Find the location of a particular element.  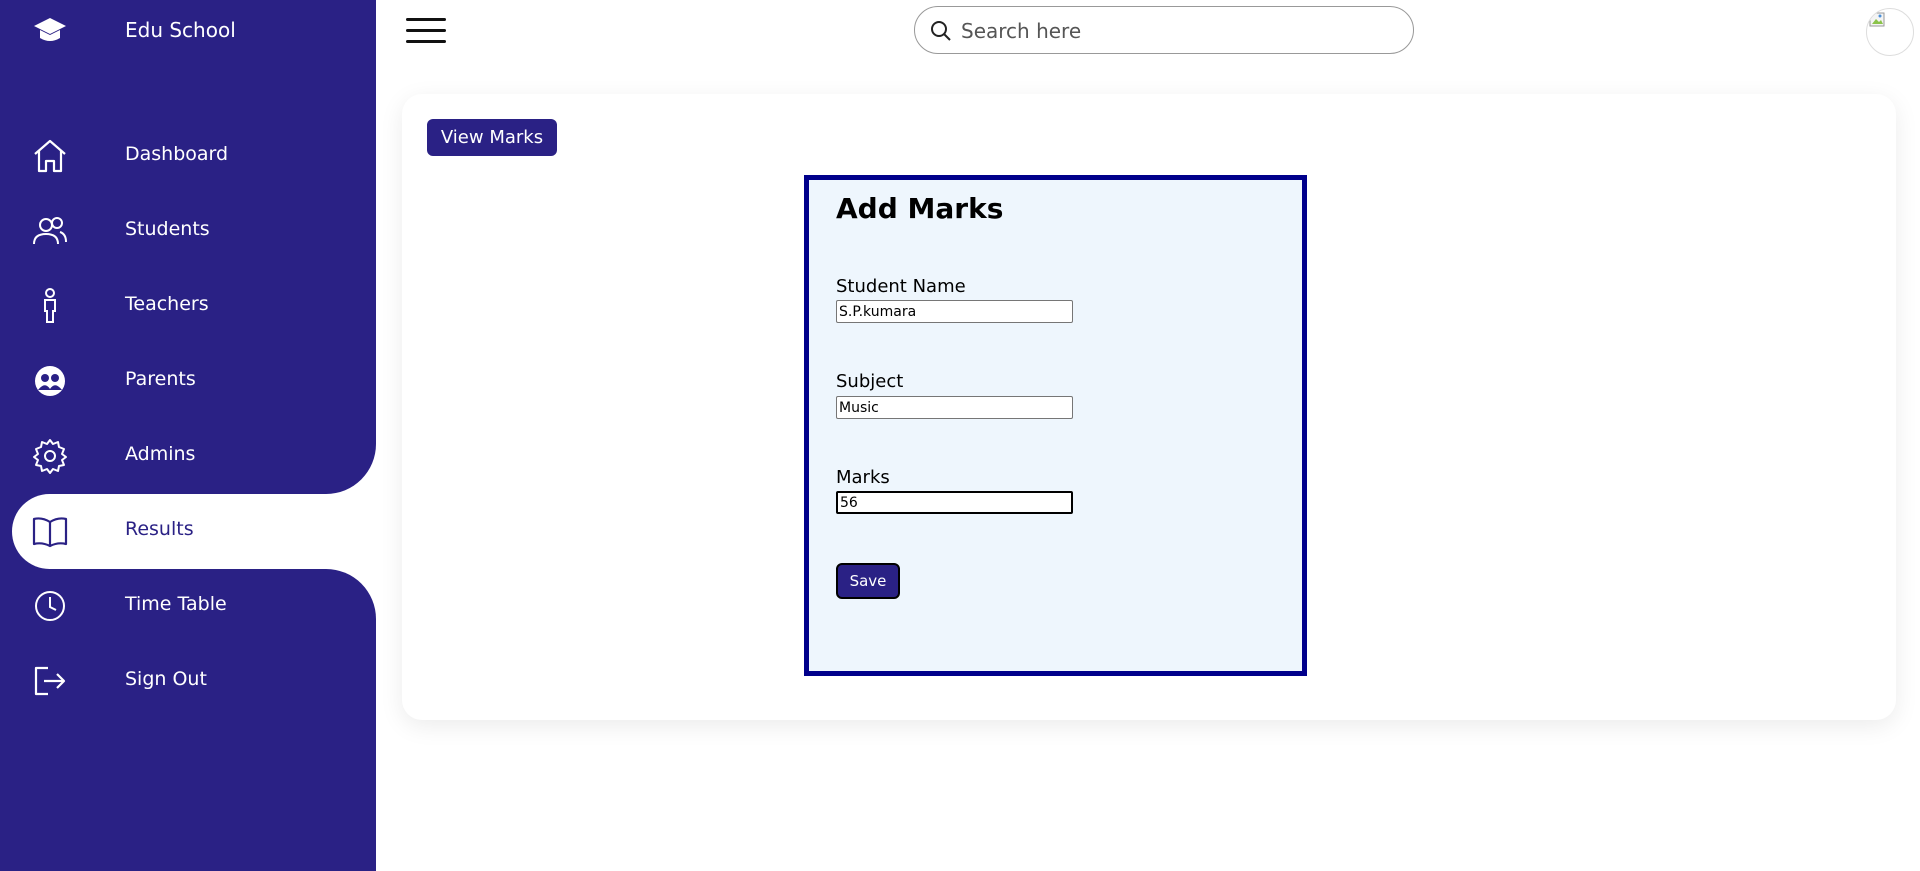

student-name-label: Student Name is located at coordinates (901, 286).